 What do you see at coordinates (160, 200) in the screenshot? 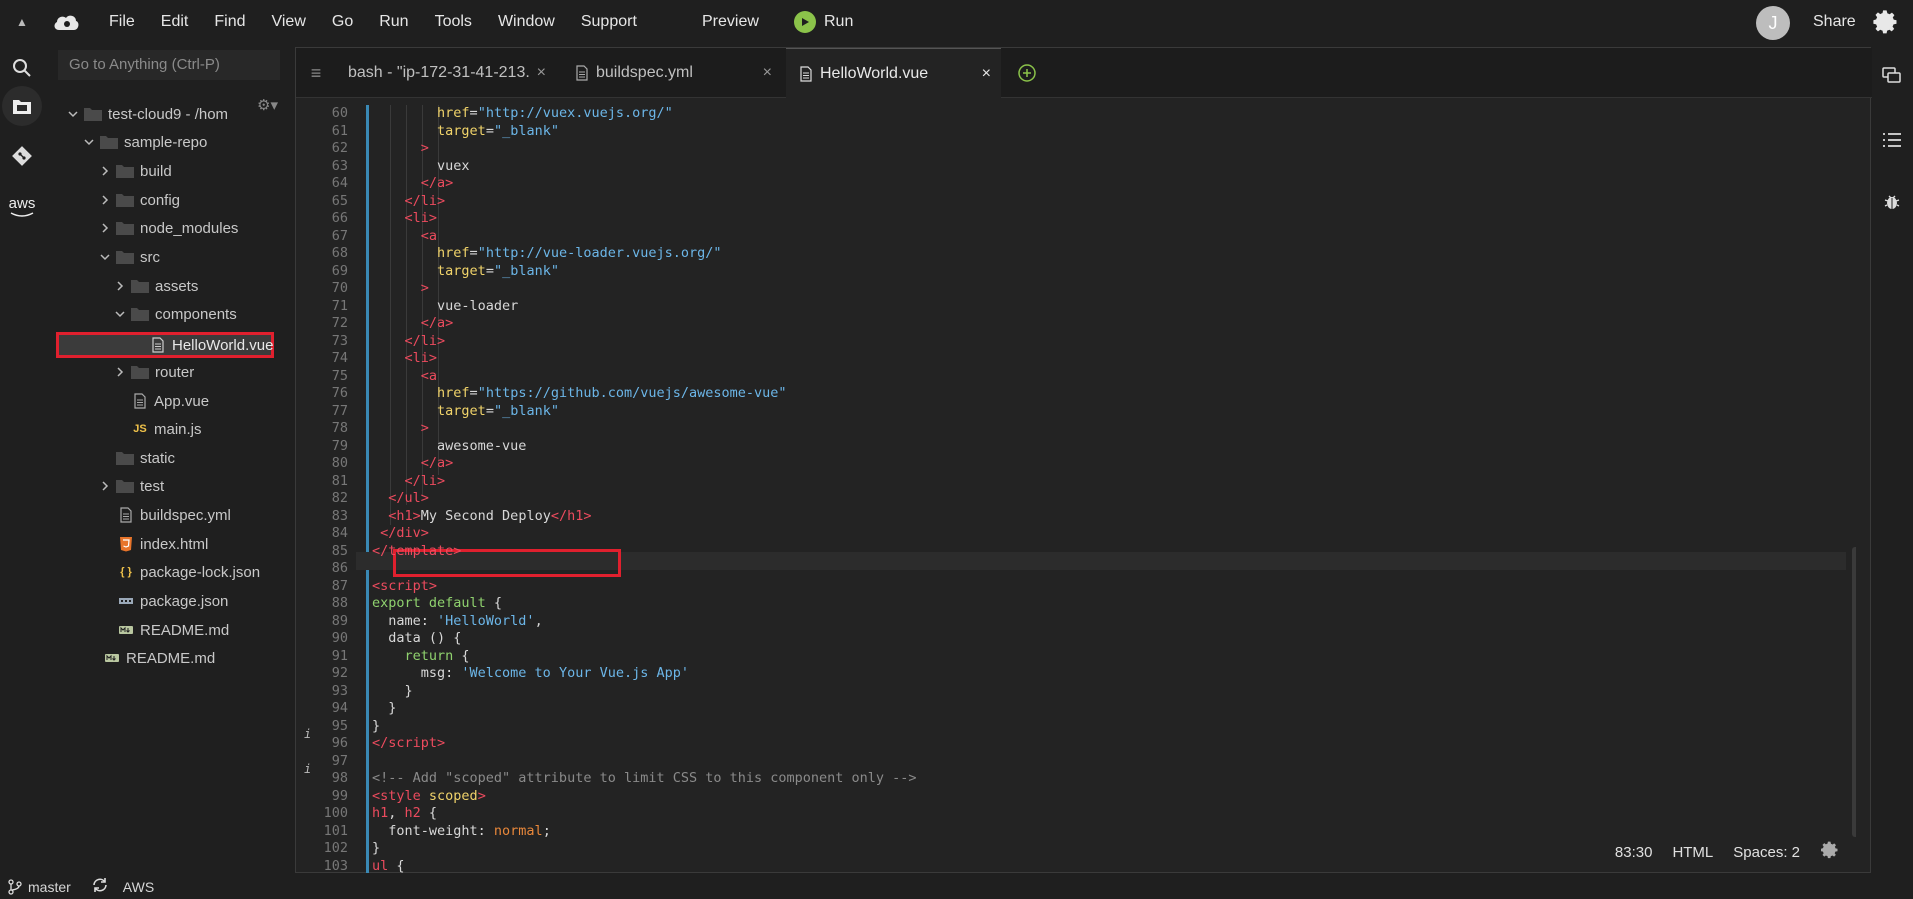
I see `tree-item-label: config` at bounding box center [160, 200].